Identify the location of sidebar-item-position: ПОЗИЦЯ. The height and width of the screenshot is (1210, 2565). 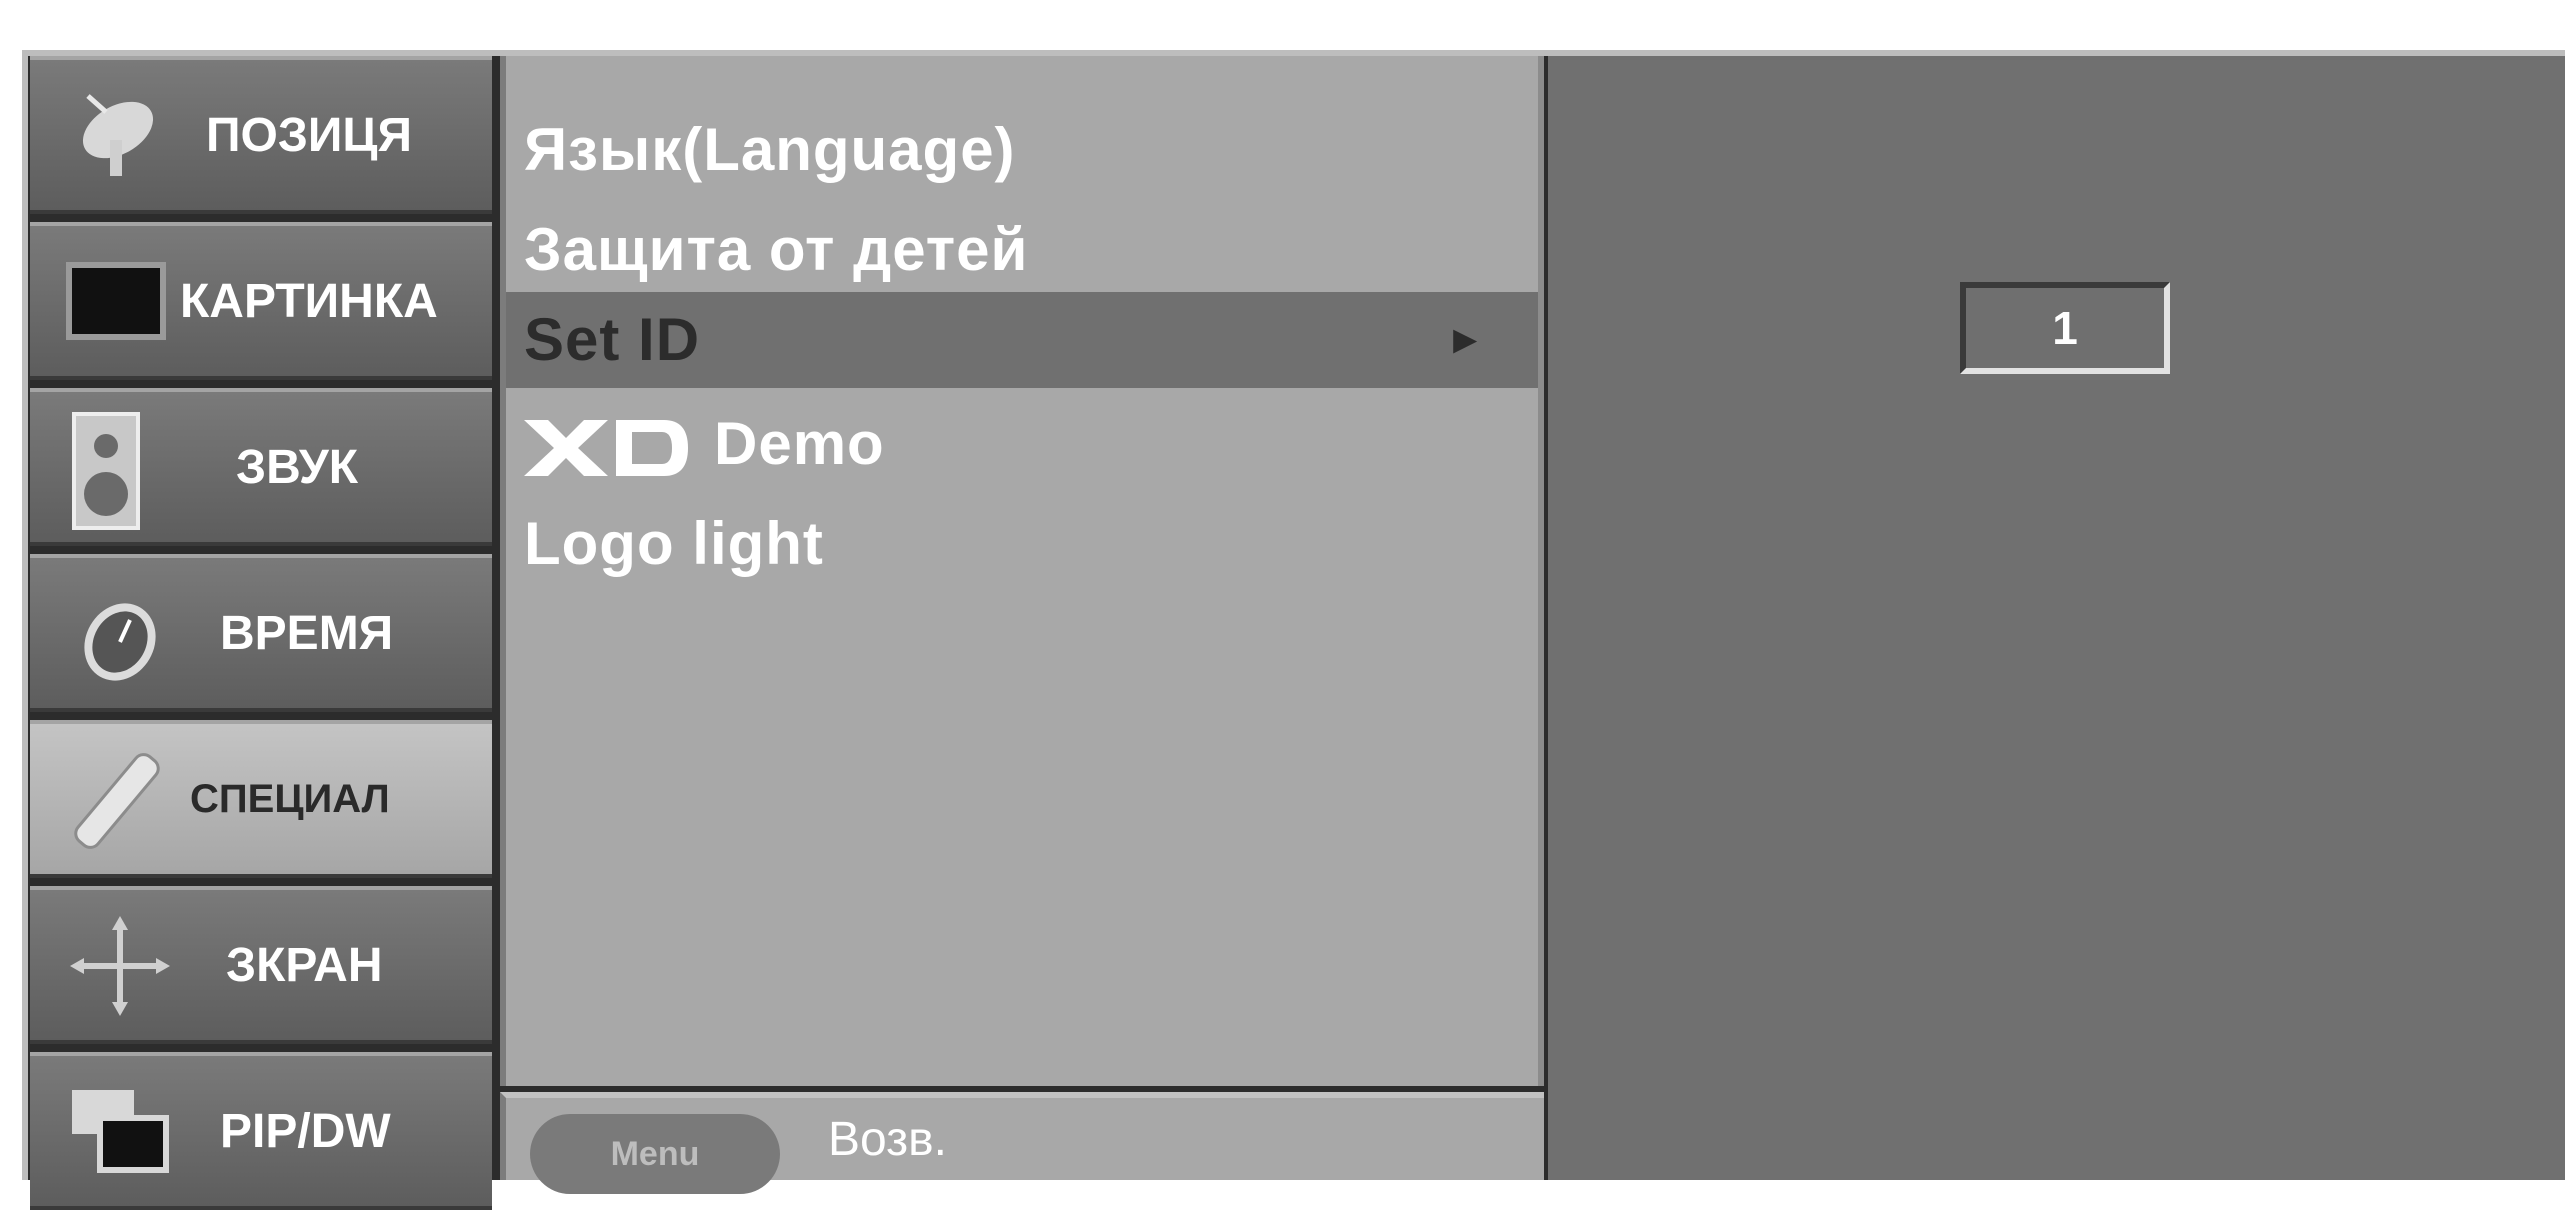
(261, 135).